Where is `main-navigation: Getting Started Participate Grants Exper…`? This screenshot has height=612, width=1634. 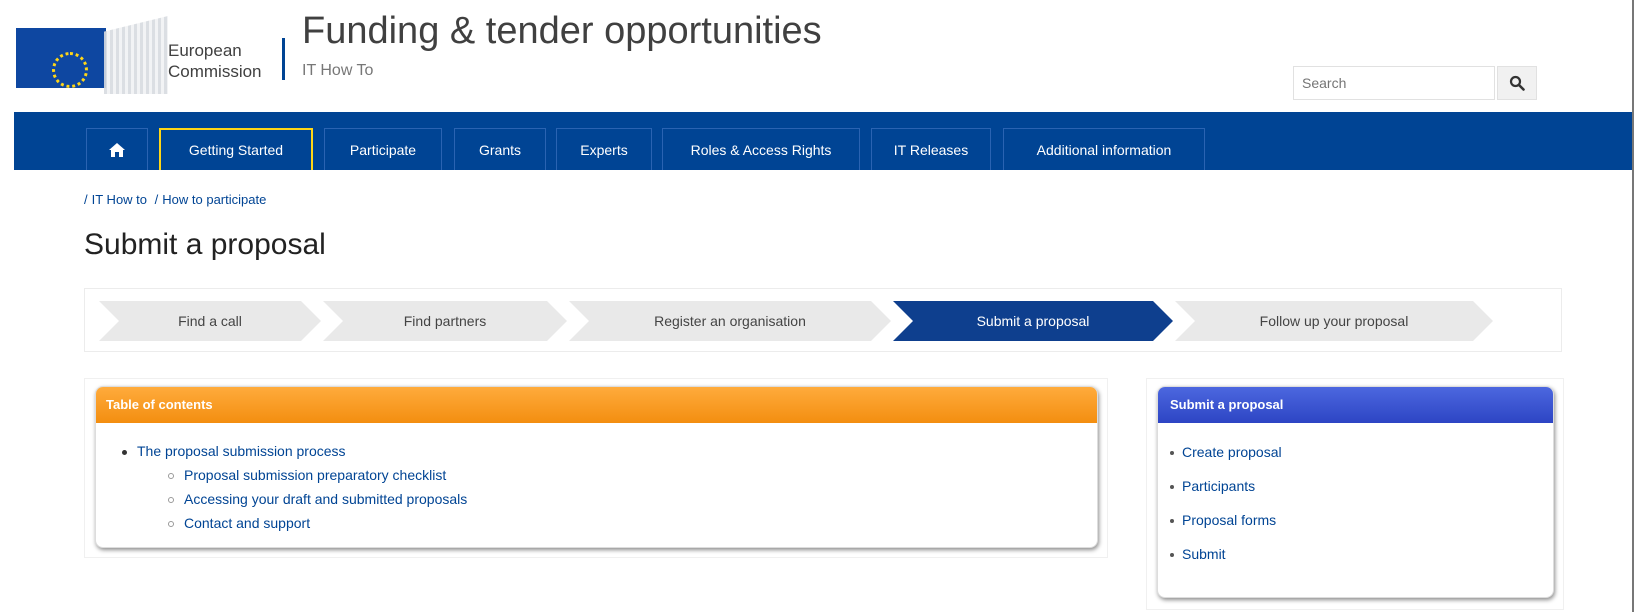
main-navigation: Getting Started Participate Grants Exper… is located at coordinates (824, 141).